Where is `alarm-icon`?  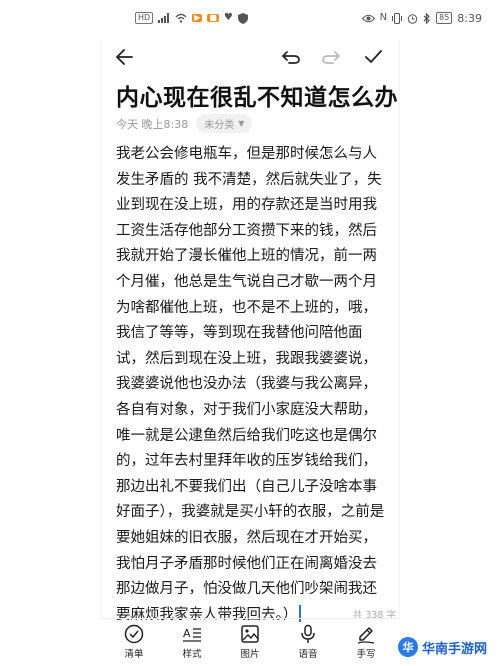
alarm-icon is located at coordinates (412, 18).